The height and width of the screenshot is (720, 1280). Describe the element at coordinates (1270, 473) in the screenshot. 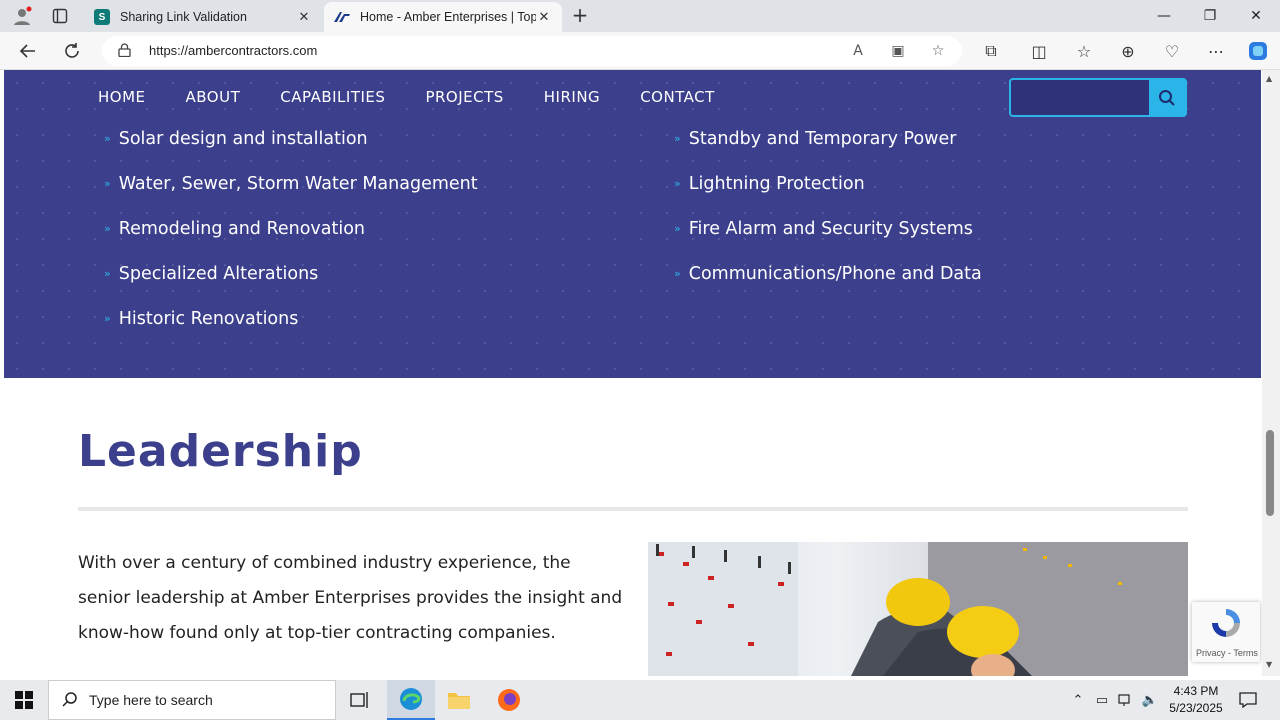

I see `scrollbar-thumb` at that location.